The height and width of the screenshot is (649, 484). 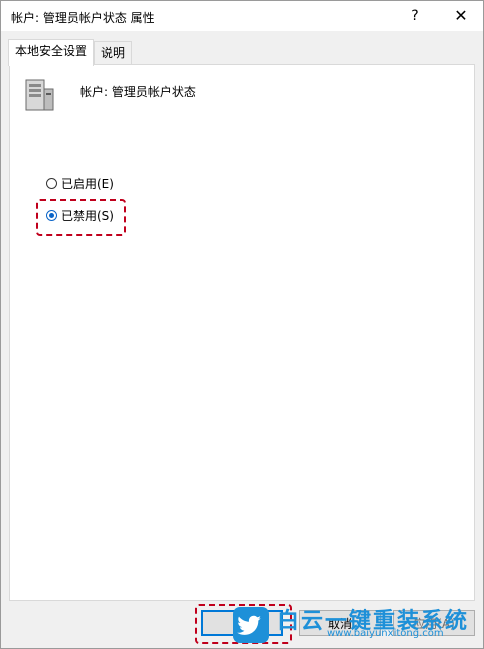 What do you see at coordinates (113, 52) in the screenshot?
I see `tab-explain: 说明` at bounding box center [113, 52].